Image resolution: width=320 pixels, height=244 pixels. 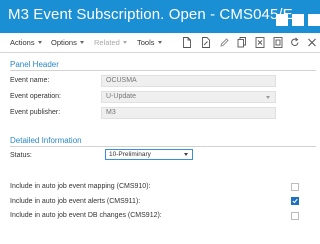 I want to click on close-icon, so click(x=312, y=42).